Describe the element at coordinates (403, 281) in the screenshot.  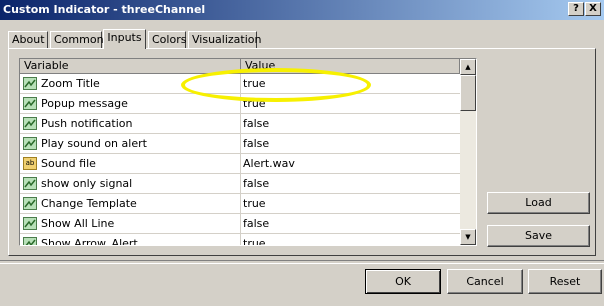
I see `ok-button: OK` at that location.